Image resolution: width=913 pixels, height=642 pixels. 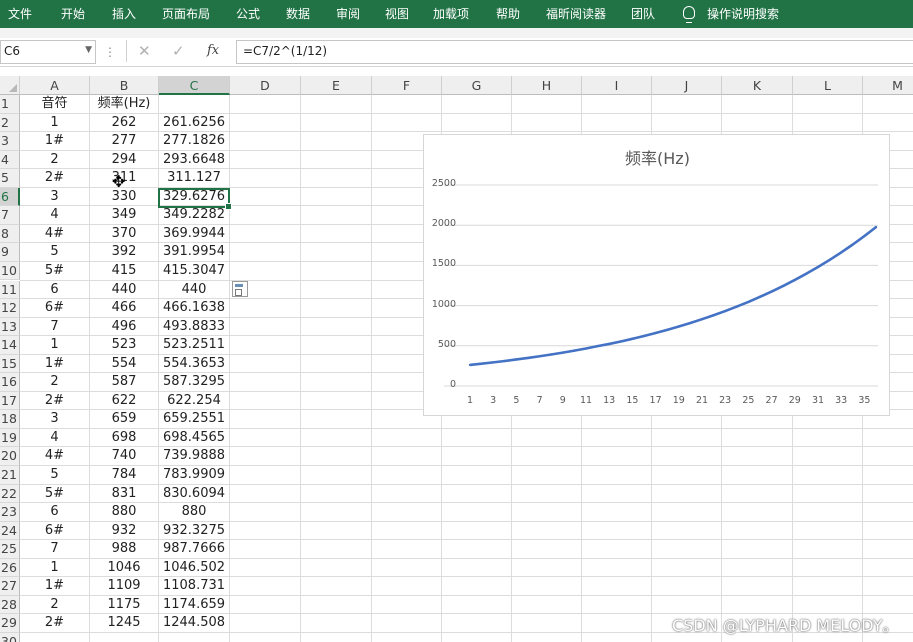 What do you see at coordinates (194, 382) in the screenshot?
I see `computed-frequency-cell: 587.3295` at bounding box center [194, 382].